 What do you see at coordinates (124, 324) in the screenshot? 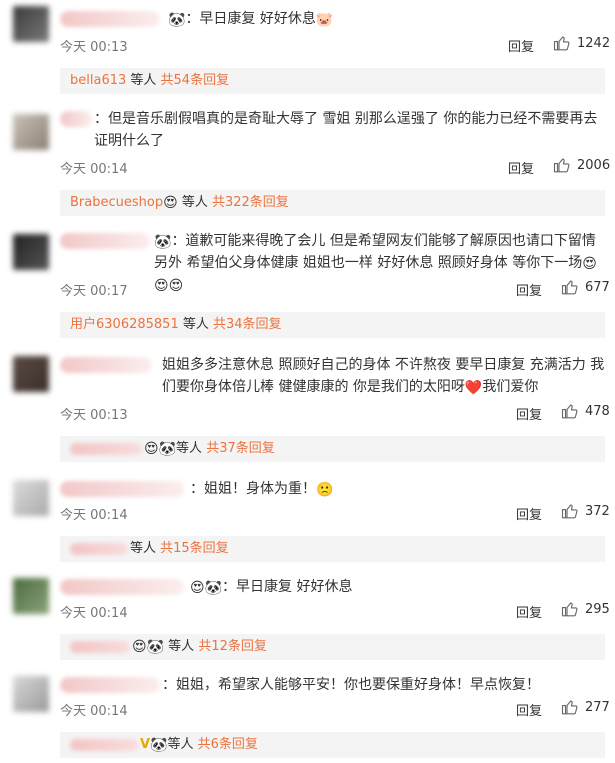
I see `sub-reply-user: 用户6306285851` at bounding box center [124, 324].